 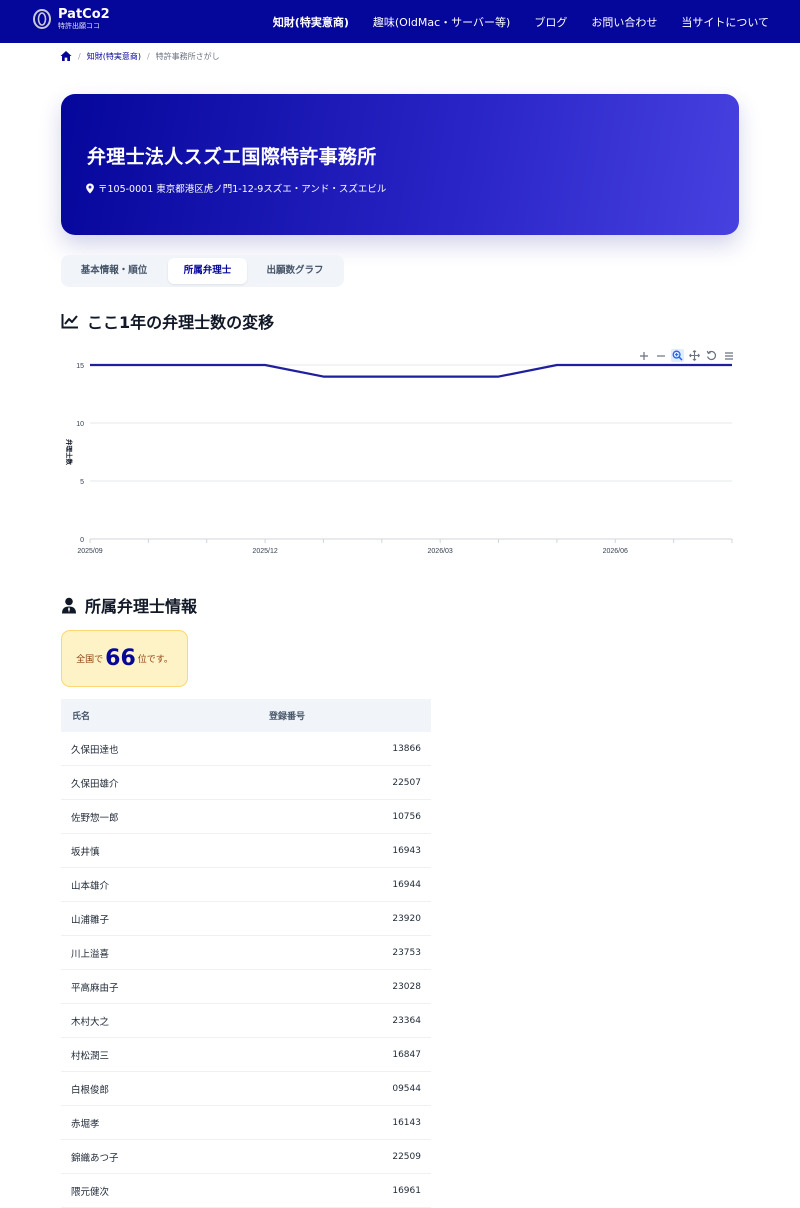 I want to click on x-tick-label: 2026/06, so click(x=615, y=551).